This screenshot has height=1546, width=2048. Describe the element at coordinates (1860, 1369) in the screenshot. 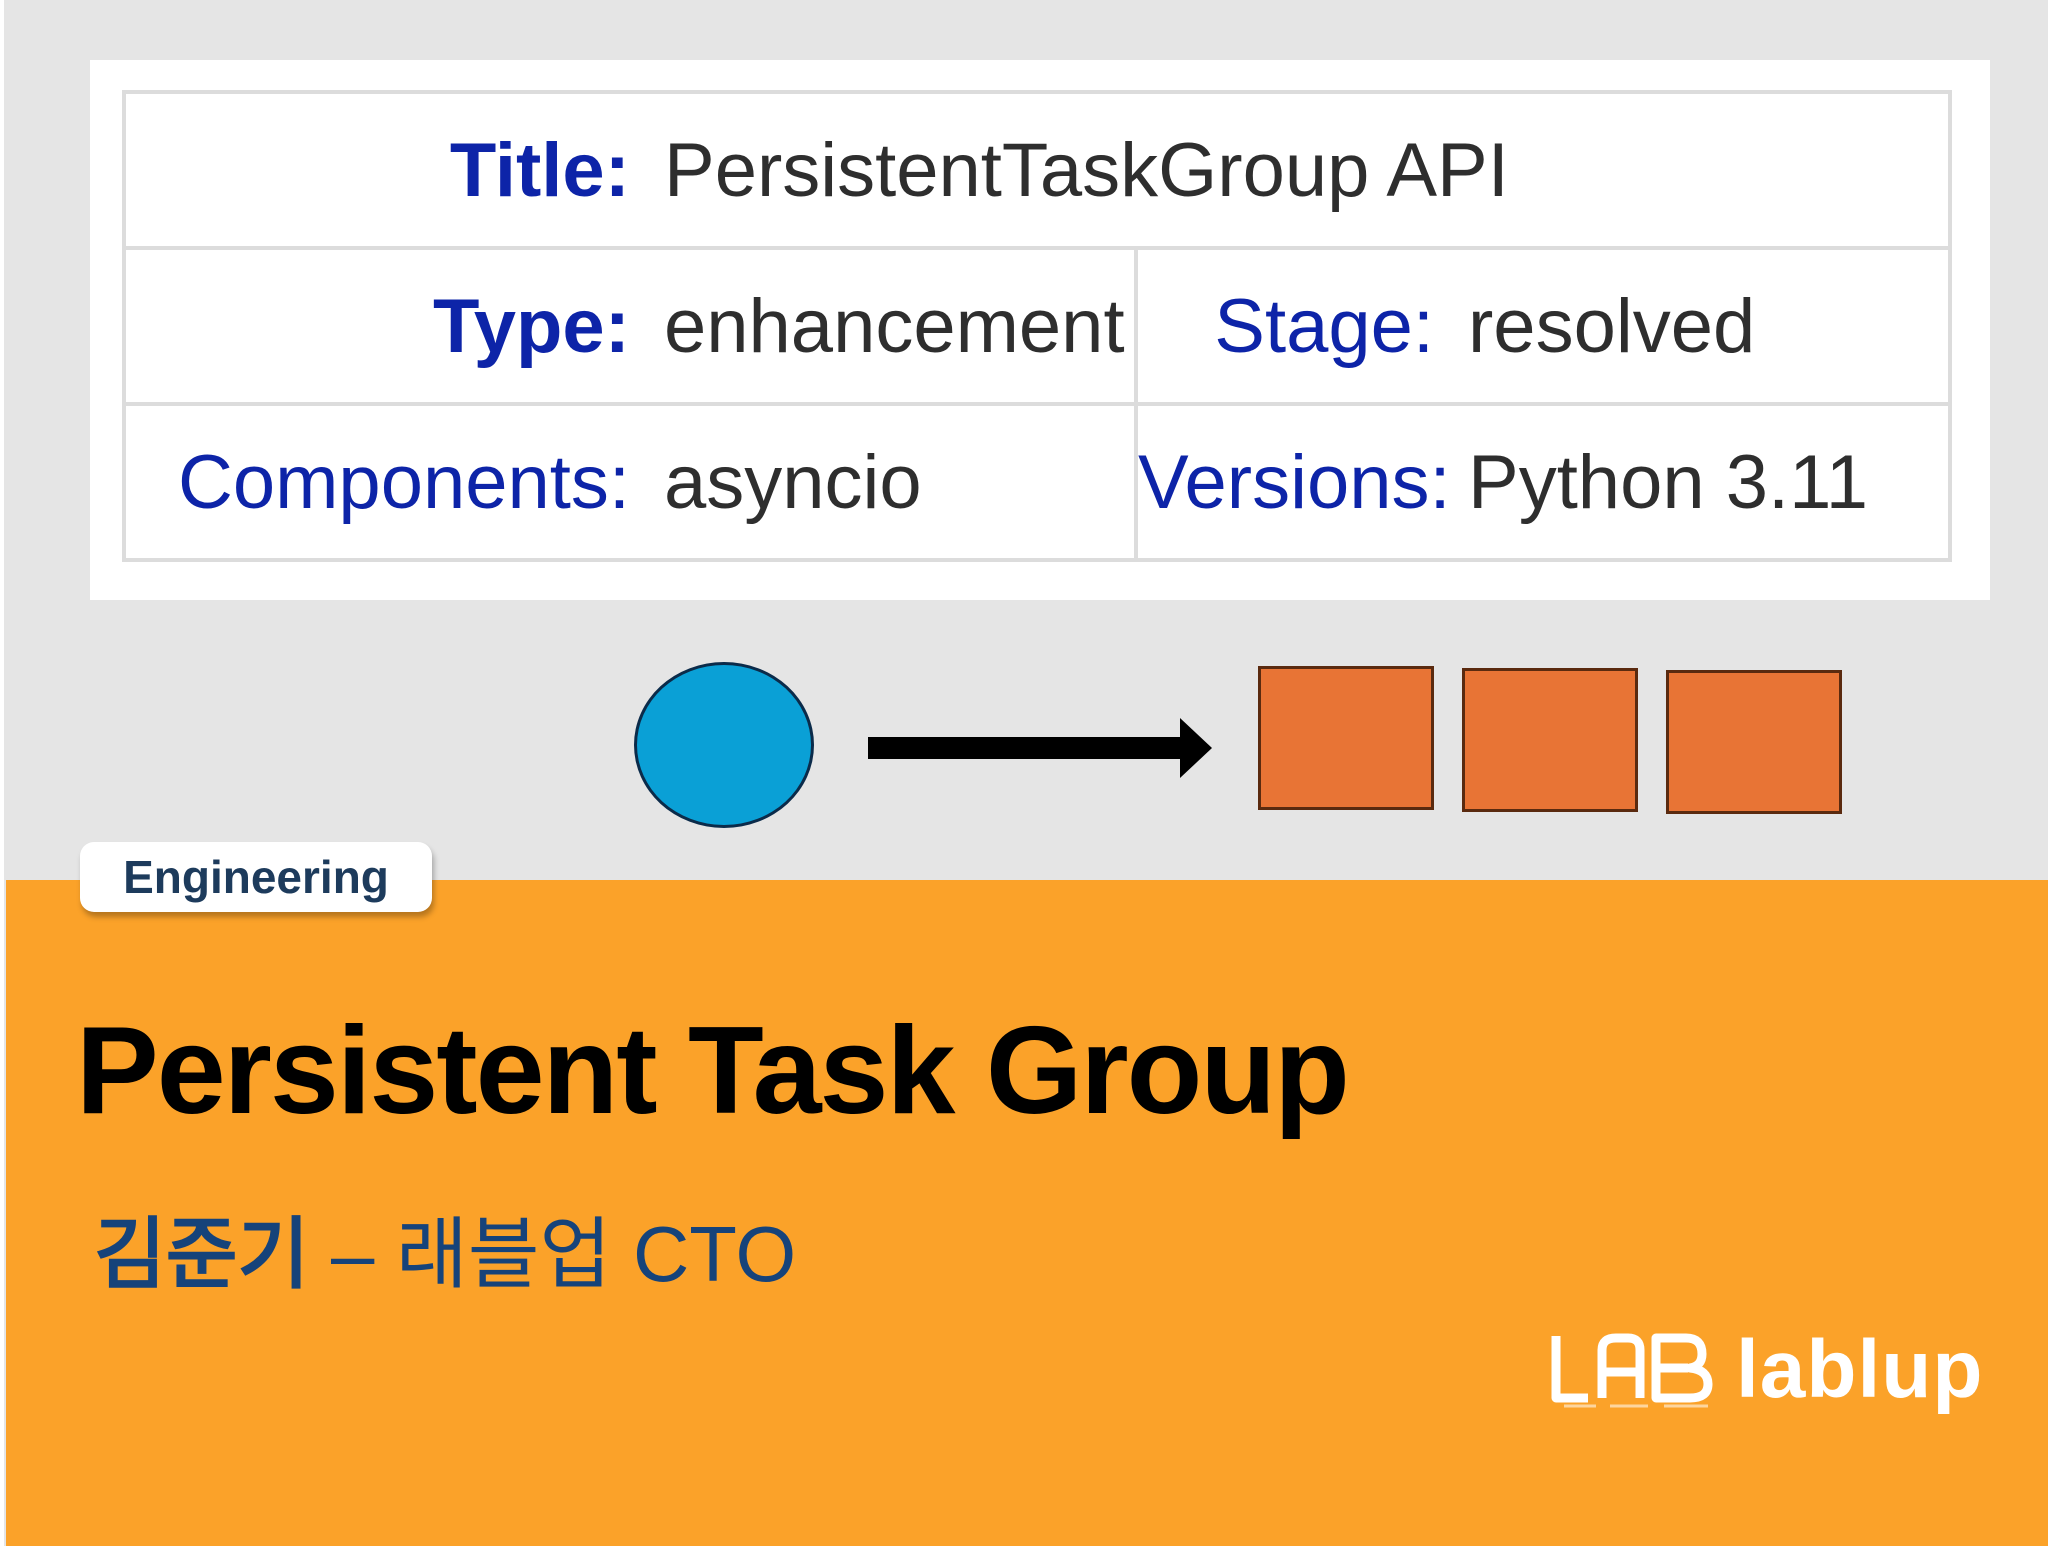

I see `logo-text: lablup` at that location.